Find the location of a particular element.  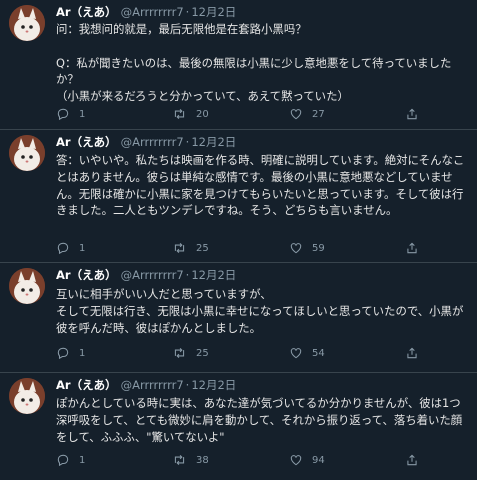

retweet-count: 38 is located at coordinates (202, 460).